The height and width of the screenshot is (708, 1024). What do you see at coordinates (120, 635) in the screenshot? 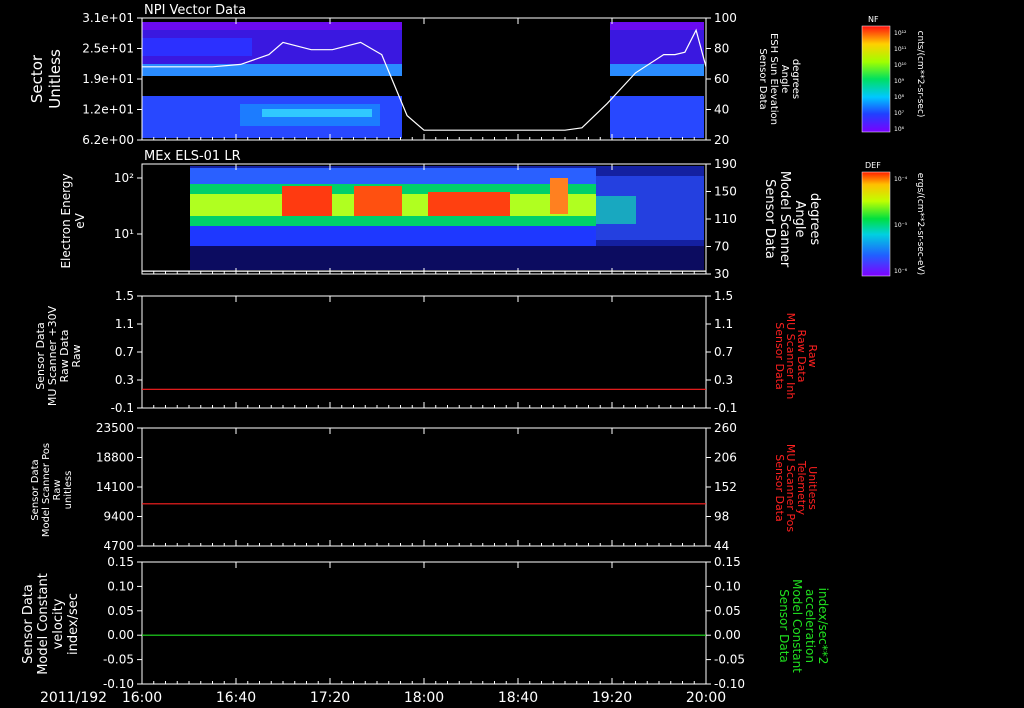
I see `y-tick-label: 0.00` at bounding box center [120, 635].